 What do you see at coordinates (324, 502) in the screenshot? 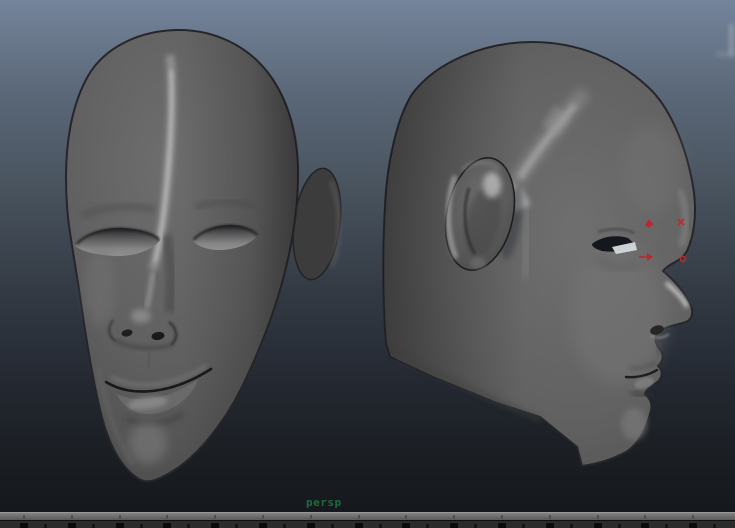
I see `camera-label: persp` at bounding box center [324, 502].